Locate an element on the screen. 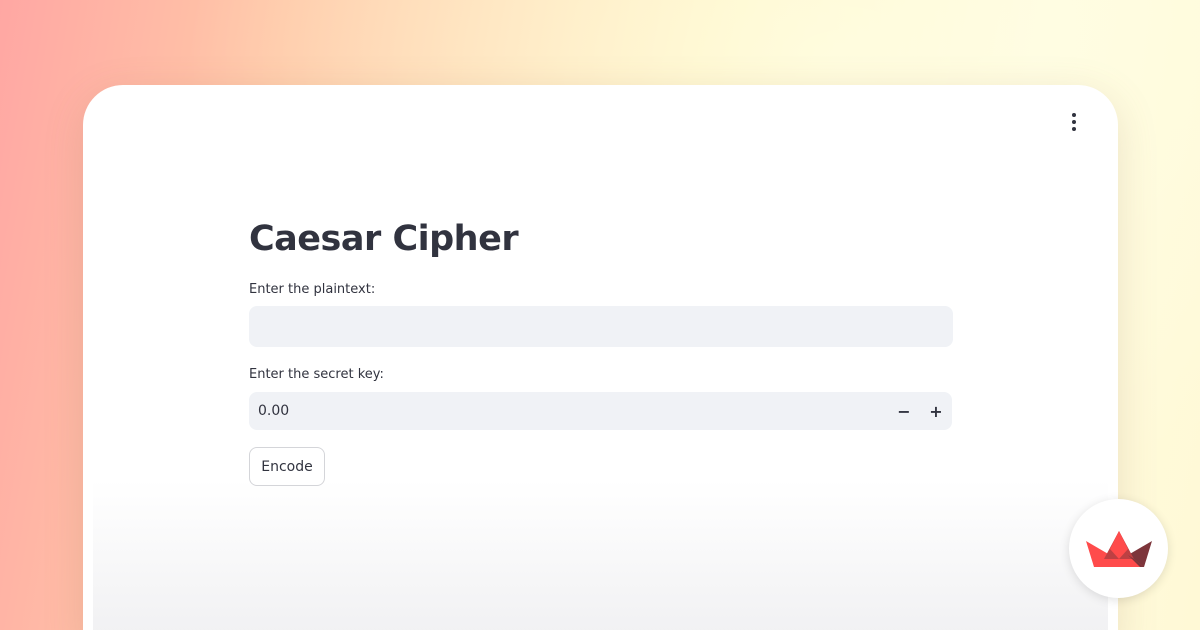 The image size is (1200, 630). encode-button: Encode is located at coordinates (287, 466).